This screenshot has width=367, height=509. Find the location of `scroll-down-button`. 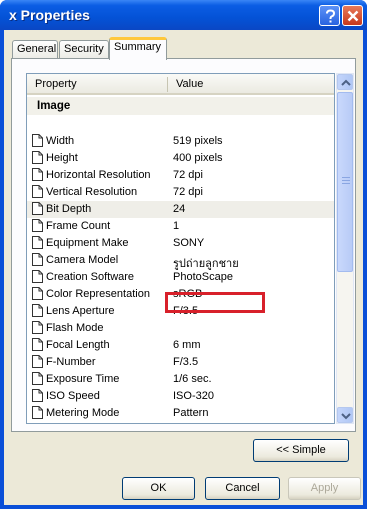

scroll-down-button is located at coordinates (345, 415).